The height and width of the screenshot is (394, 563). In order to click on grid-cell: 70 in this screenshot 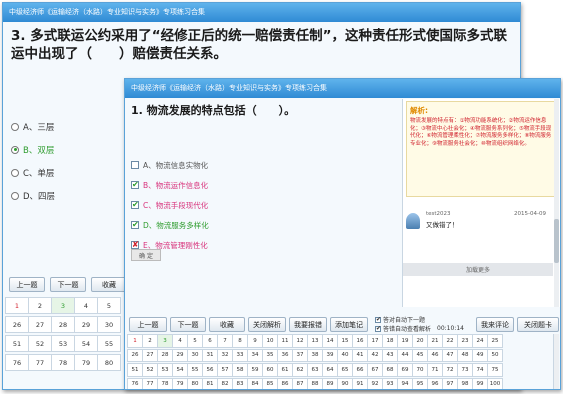, I will do `click(420, 370)`.